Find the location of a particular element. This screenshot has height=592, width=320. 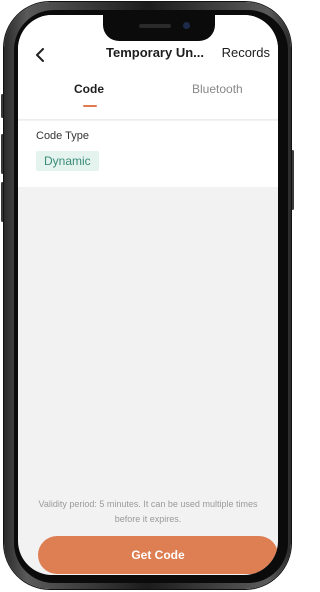

chevron-left-svg is located at coordinates (40, 55).